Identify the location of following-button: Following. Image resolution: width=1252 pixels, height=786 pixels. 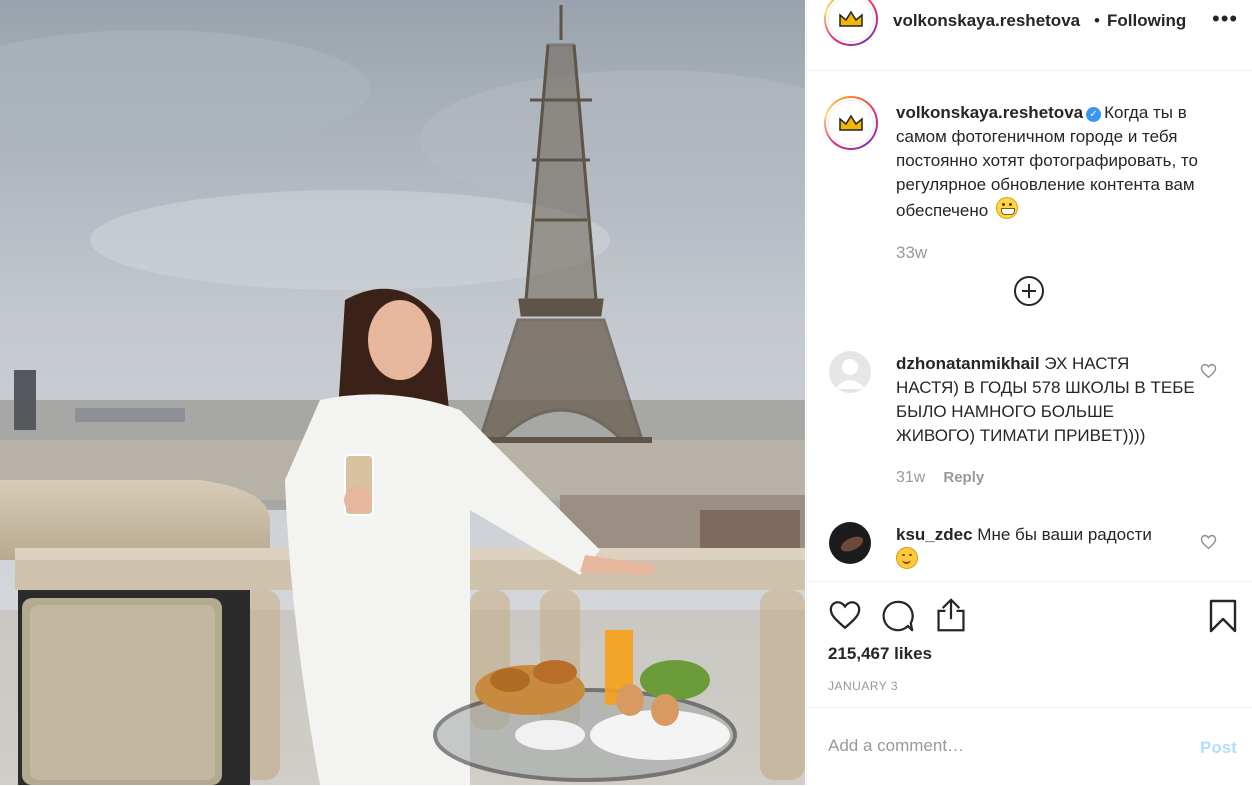
(1146, 21).